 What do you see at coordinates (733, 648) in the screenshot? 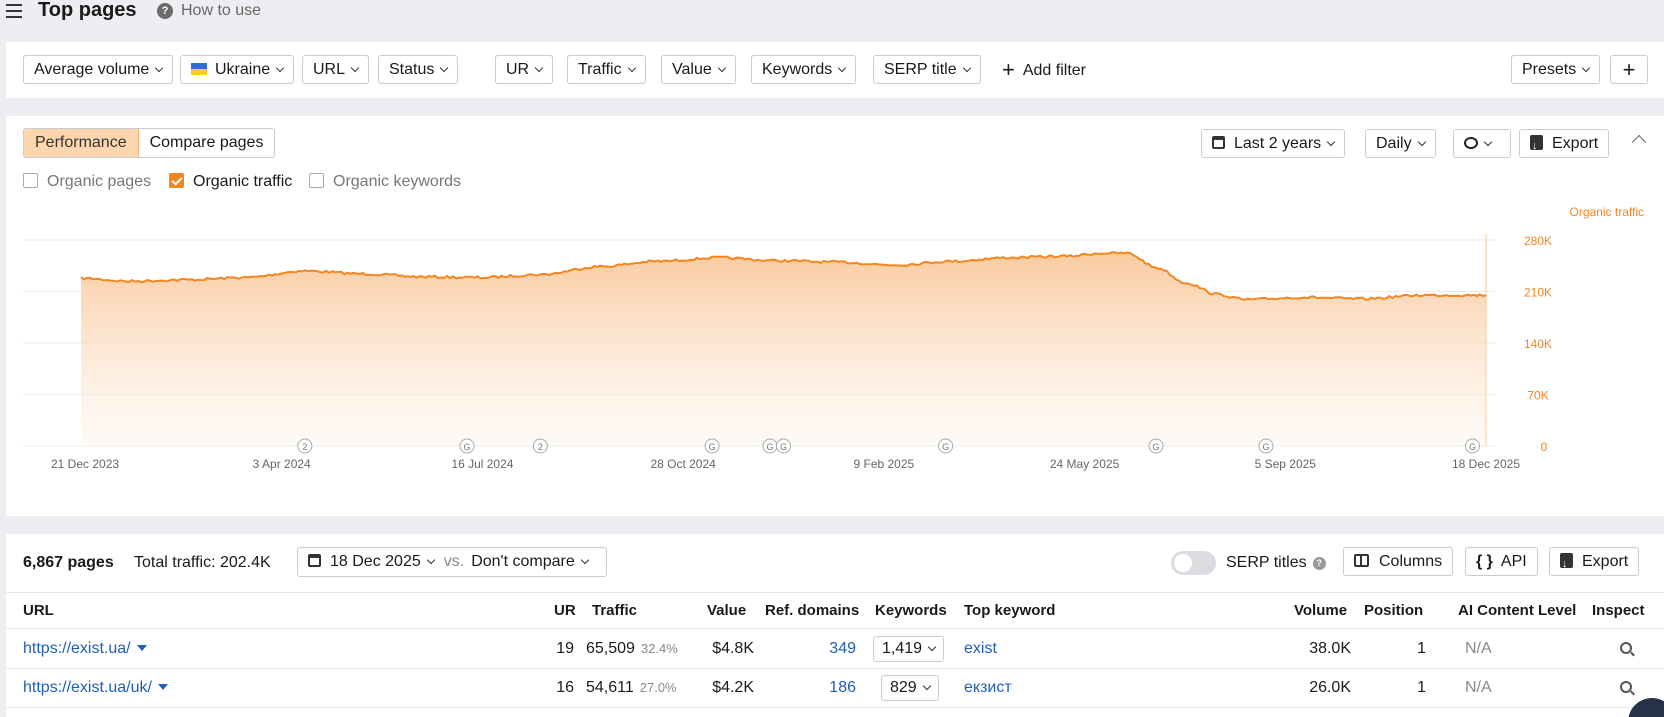
I see `value-amount: $4.8K` at bounding box center [733, 648].